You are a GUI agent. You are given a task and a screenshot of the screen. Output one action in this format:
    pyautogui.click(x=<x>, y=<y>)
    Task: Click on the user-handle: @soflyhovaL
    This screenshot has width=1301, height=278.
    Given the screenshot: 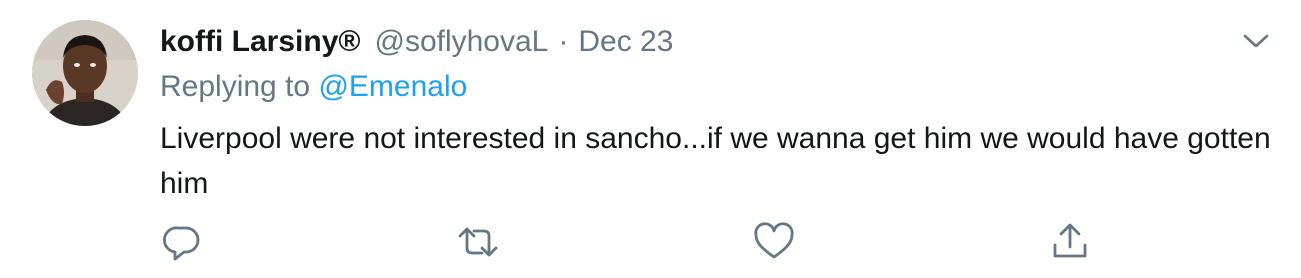 What is the action you would take?
    pyautogui.click(x=461, y=42)
    